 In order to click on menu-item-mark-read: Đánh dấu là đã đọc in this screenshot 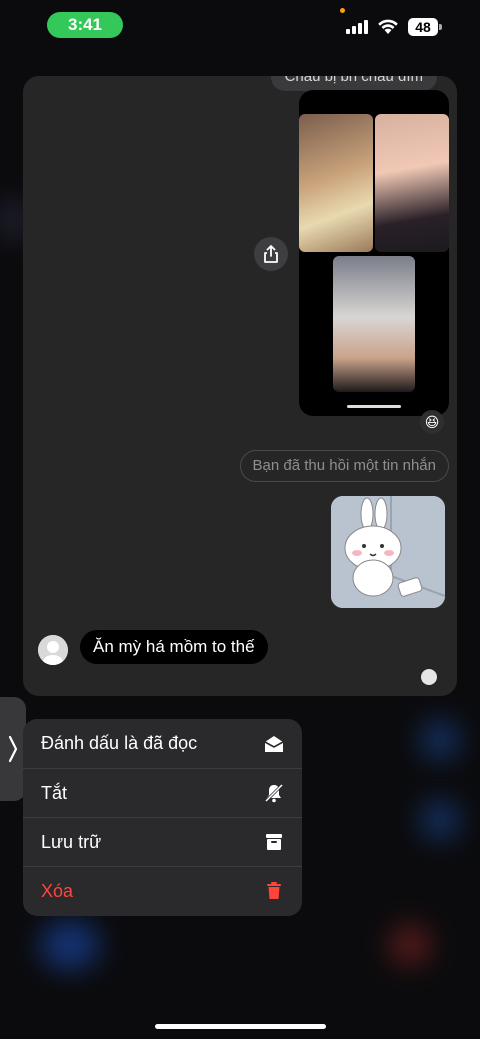, I will do `click(162, 743)`.